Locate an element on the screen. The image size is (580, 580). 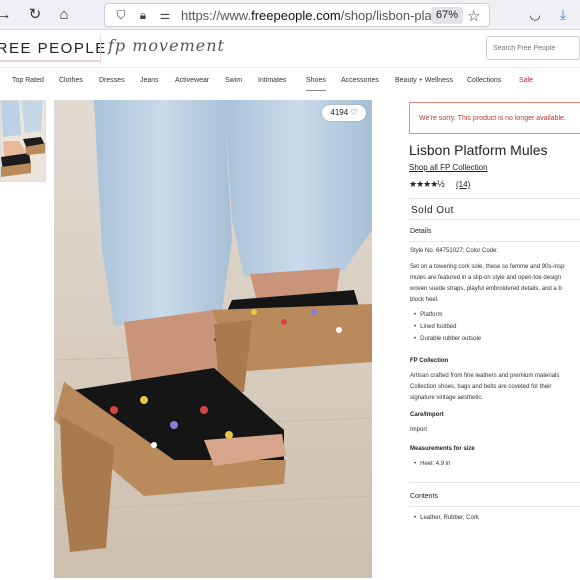
search-field is located at coordinates (533, 48).